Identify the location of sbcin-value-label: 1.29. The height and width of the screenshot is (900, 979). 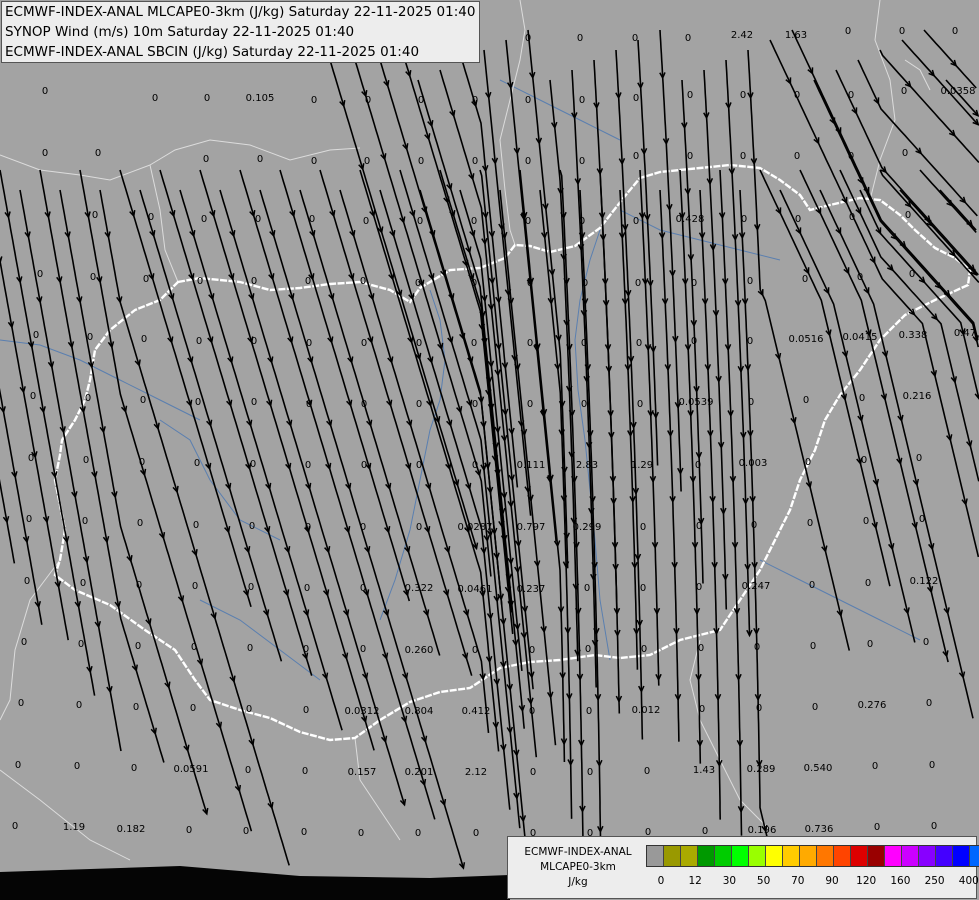
(642, 465).